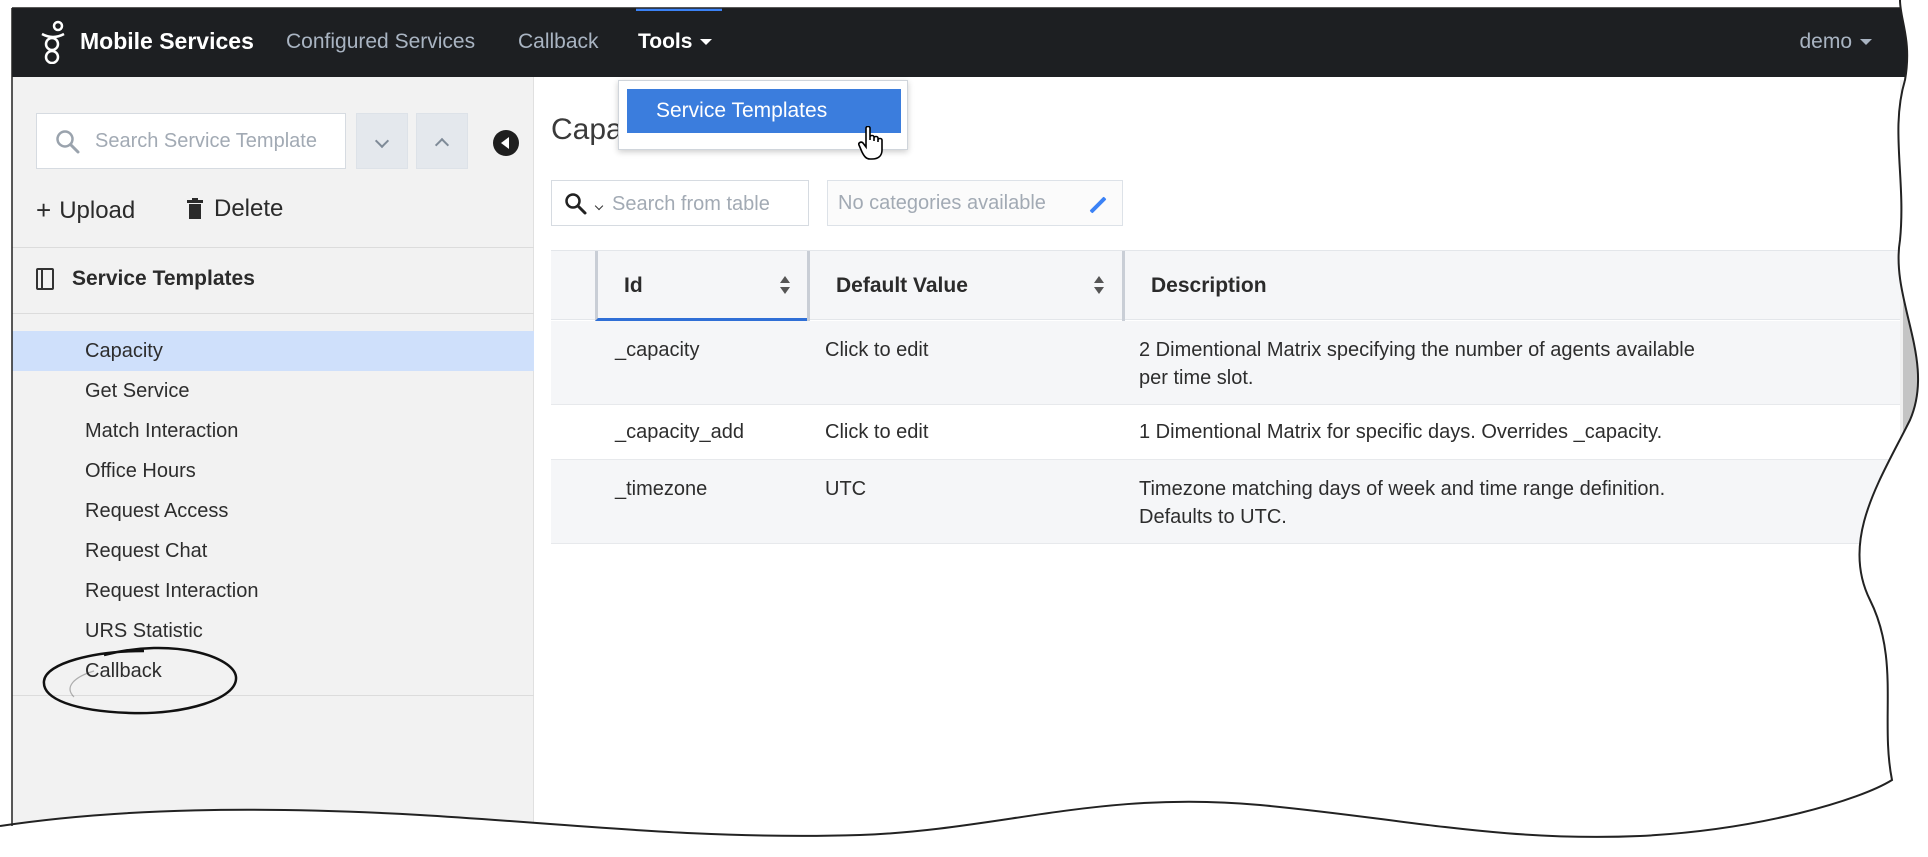  Describe the element at coordinates (657, 350) in the screenshot. I see `cell-id: _capacity` at that location.